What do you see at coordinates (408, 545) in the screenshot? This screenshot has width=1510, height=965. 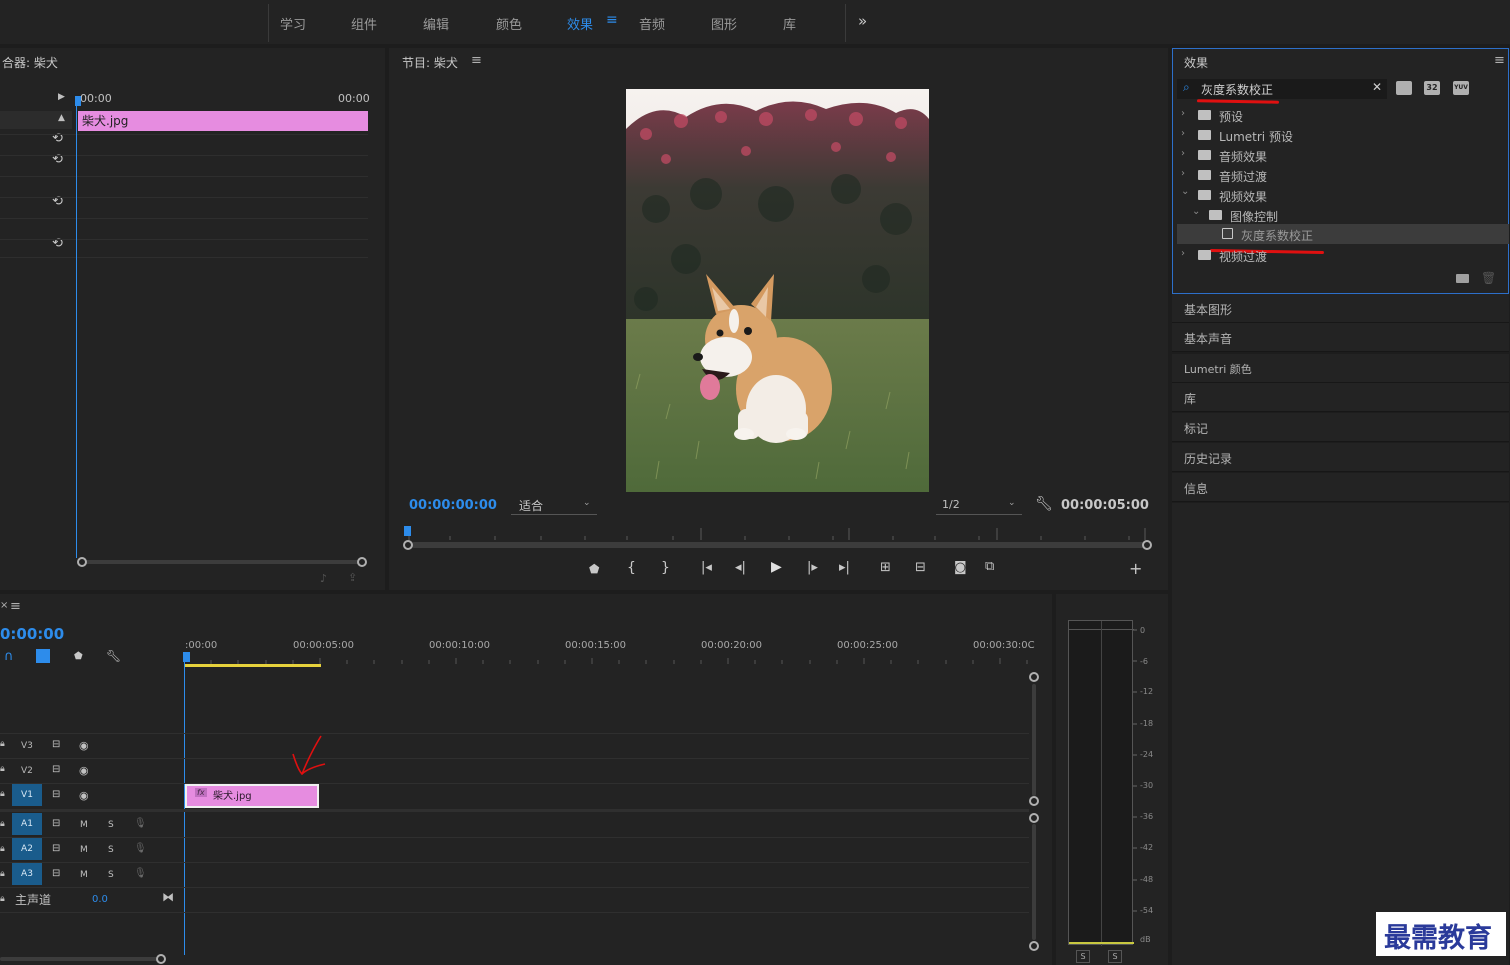 I see `zoom-handle-left` at bounding box center [408, 545].